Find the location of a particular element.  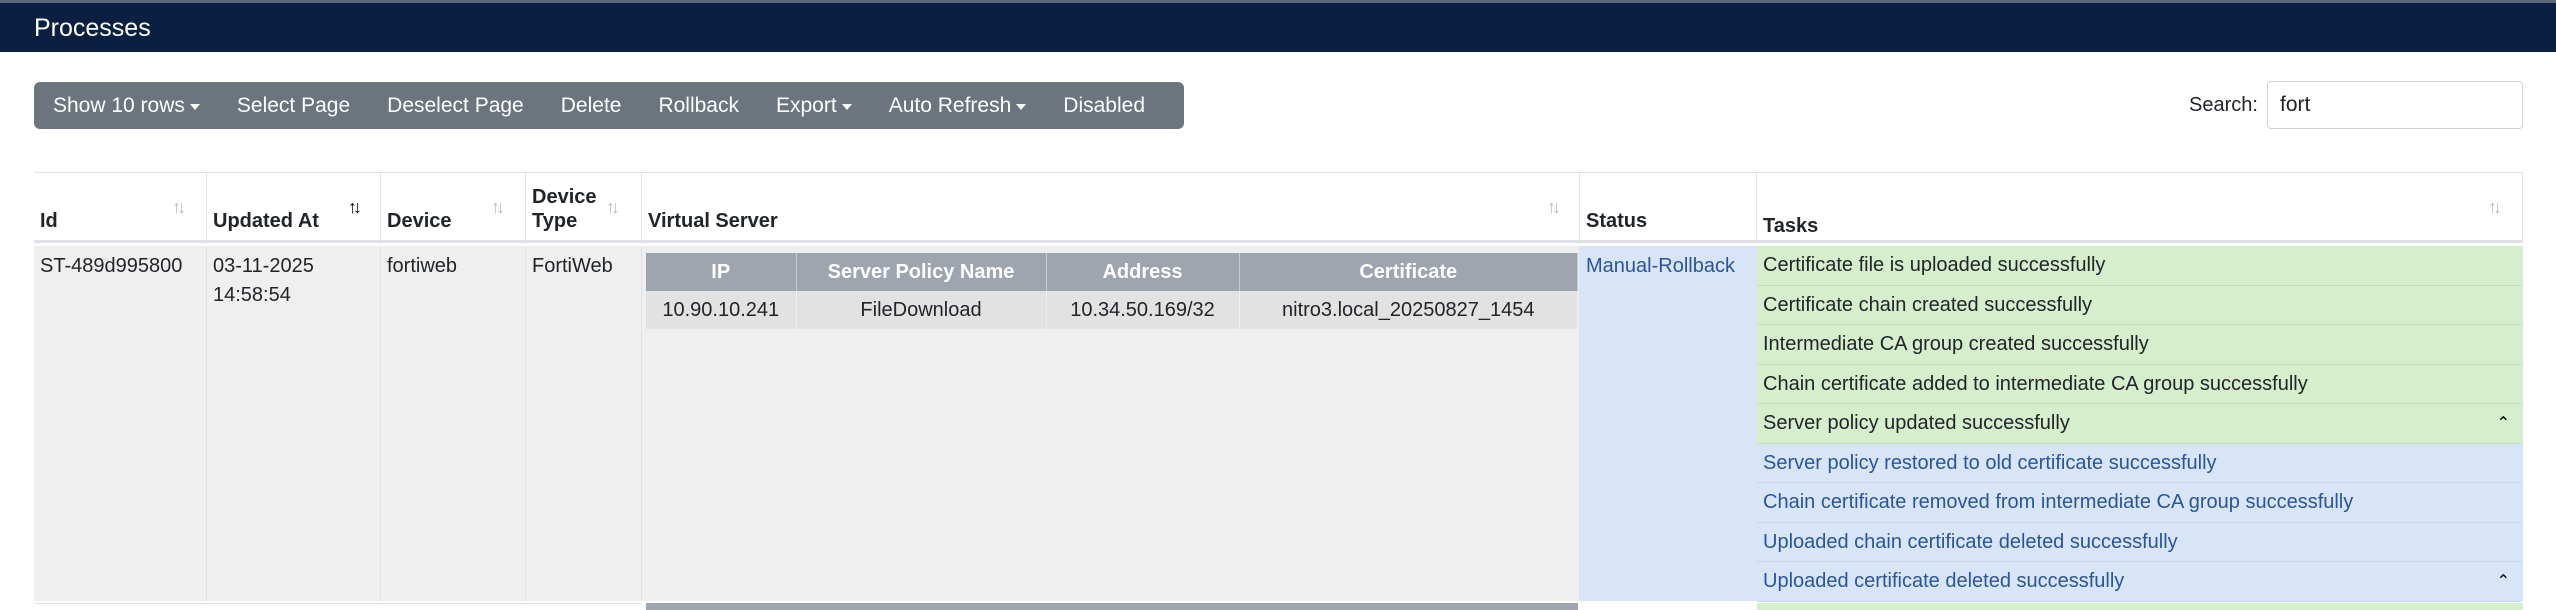

updated-date: 03-11-2025 is located at coordinates (263, 266).